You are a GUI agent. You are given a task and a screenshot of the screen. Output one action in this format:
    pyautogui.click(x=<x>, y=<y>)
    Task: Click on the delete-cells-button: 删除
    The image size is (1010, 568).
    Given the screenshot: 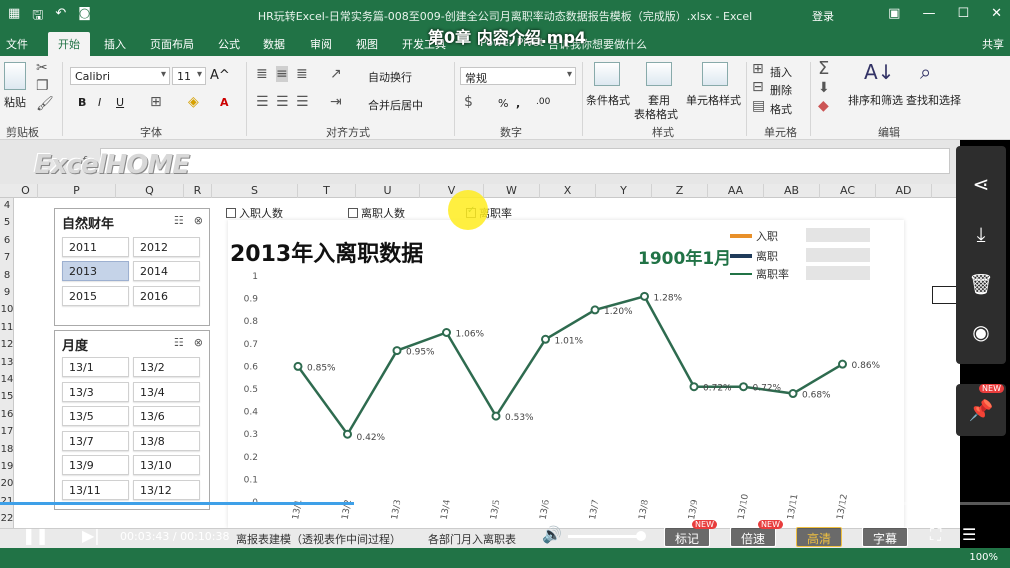 What is the action you would take?
    pyautogui.click(x=781, y=90)
    